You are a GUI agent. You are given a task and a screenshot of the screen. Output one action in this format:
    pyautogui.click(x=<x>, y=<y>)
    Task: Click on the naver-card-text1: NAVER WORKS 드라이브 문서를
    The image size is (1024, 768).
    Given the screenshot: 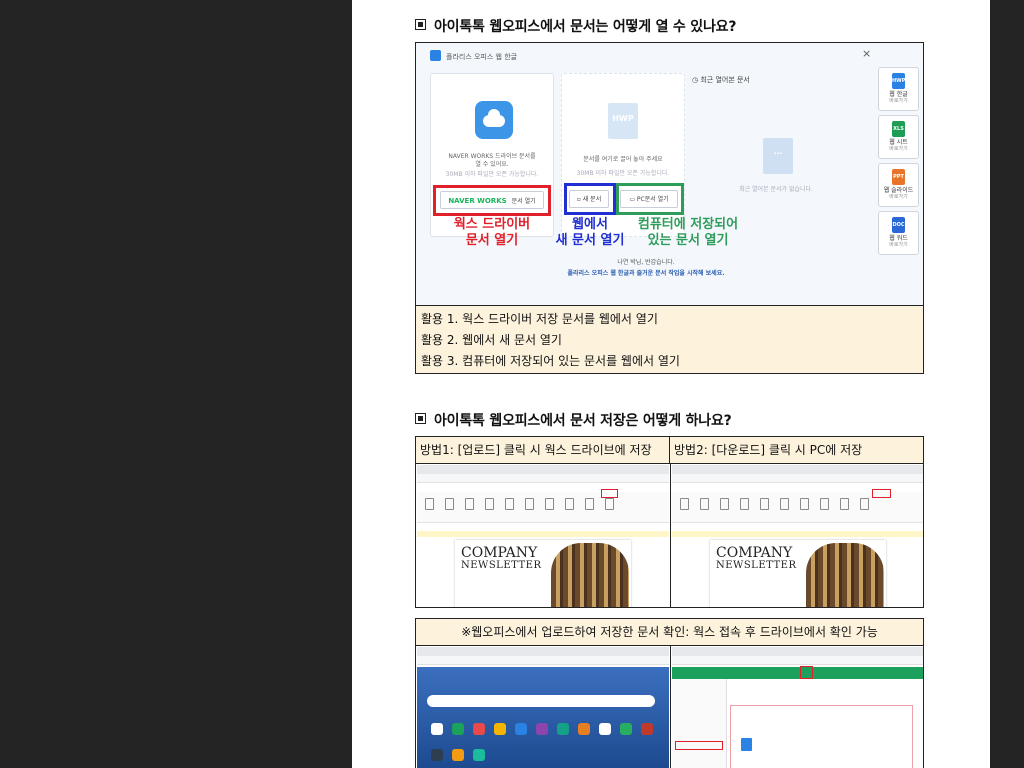 What is the action you would take?
    pyautogui.click(x=492, y=156)
    